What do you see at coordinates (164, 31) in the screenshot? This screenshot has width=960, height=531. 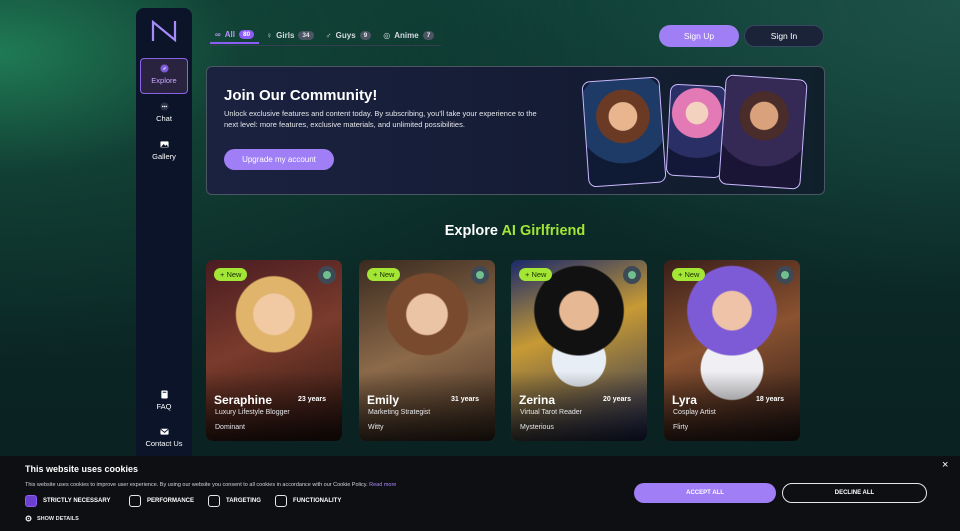 I see `logo` at bounding box center [164, 31].